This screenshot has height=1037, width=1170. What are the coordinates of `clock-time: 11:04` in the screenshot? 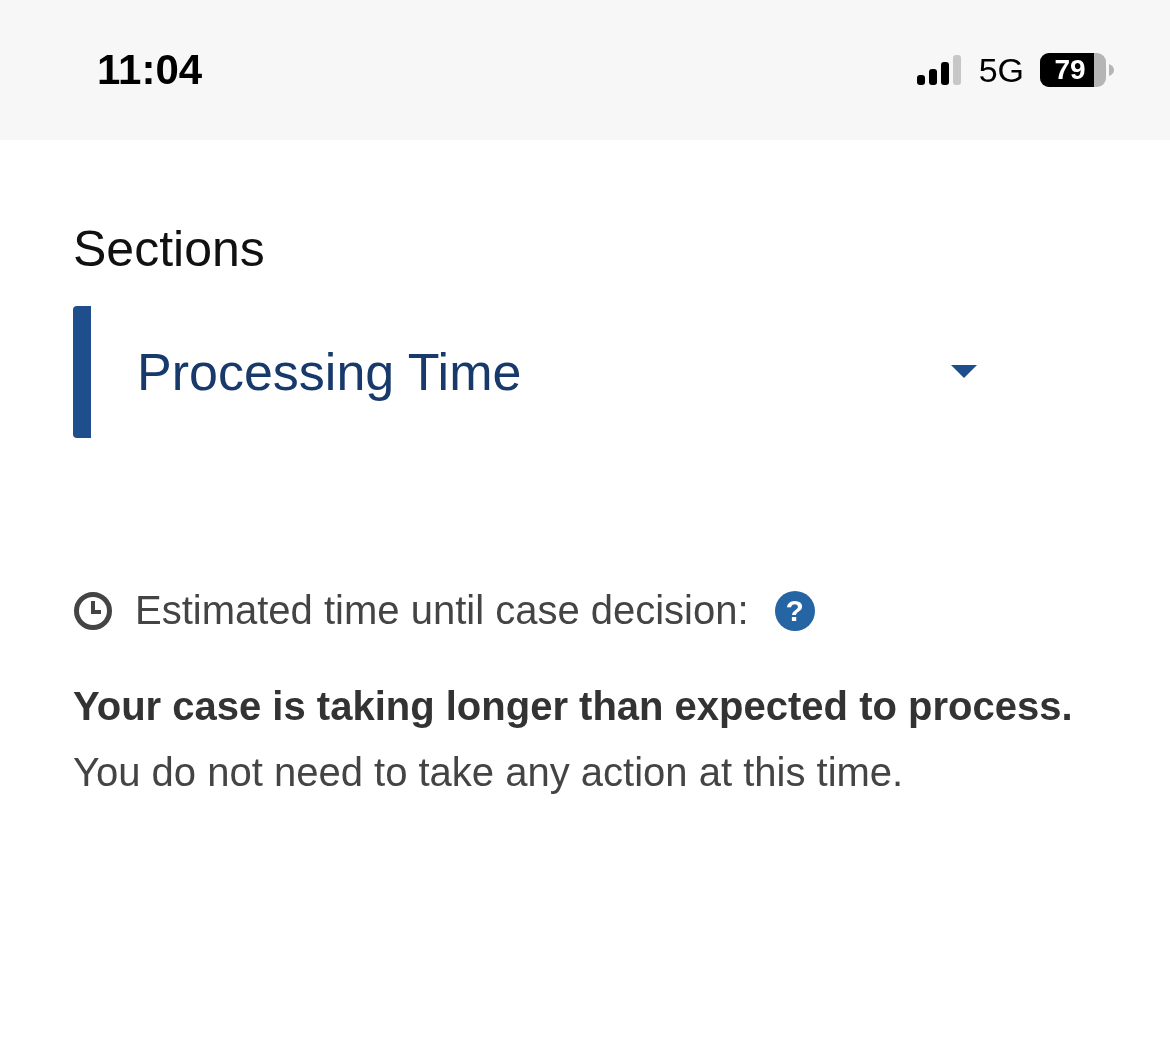 It's located at (150, 70).